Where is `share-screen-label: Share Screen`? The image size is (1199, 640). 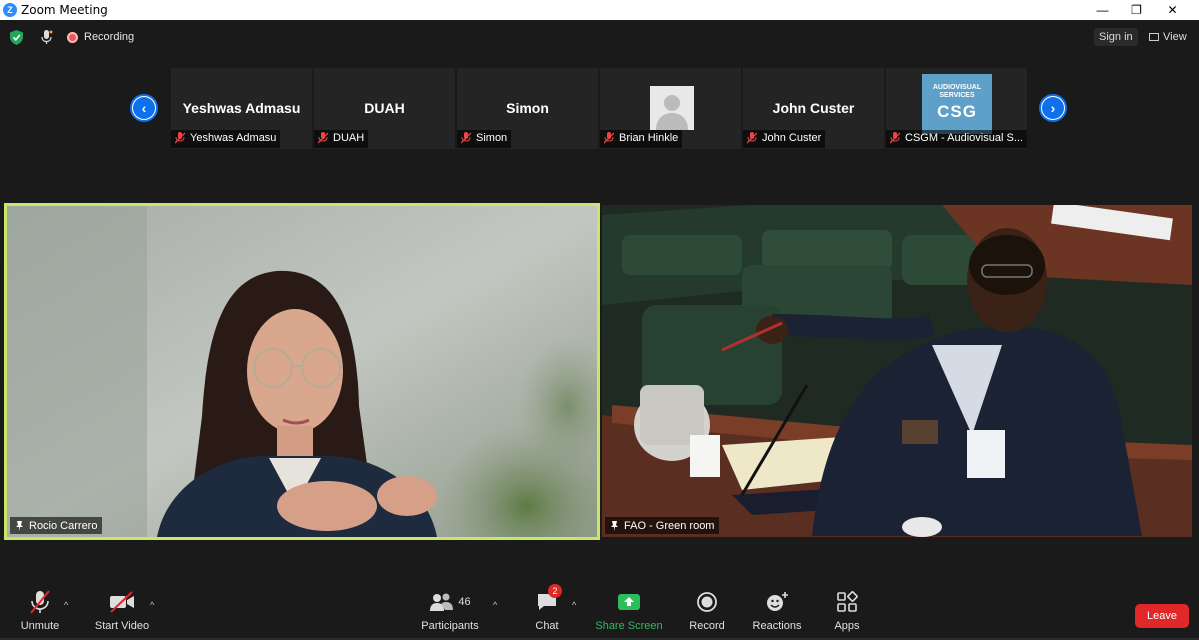 share-screen-label: Share Screen is located at coordinates (629, 626).